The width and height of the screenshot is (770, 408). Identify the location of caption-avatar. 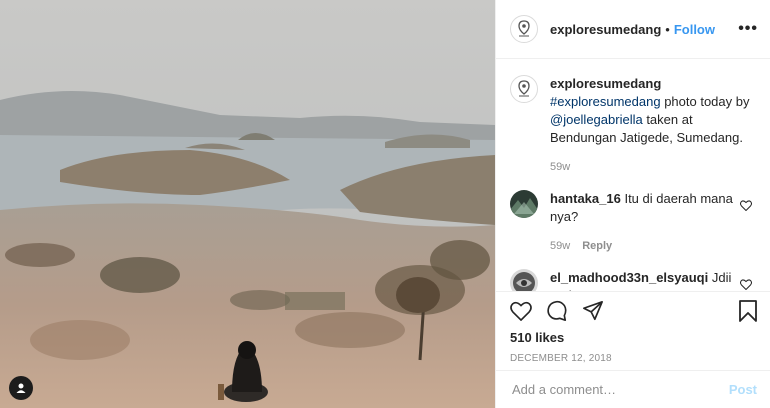
(524, 89).